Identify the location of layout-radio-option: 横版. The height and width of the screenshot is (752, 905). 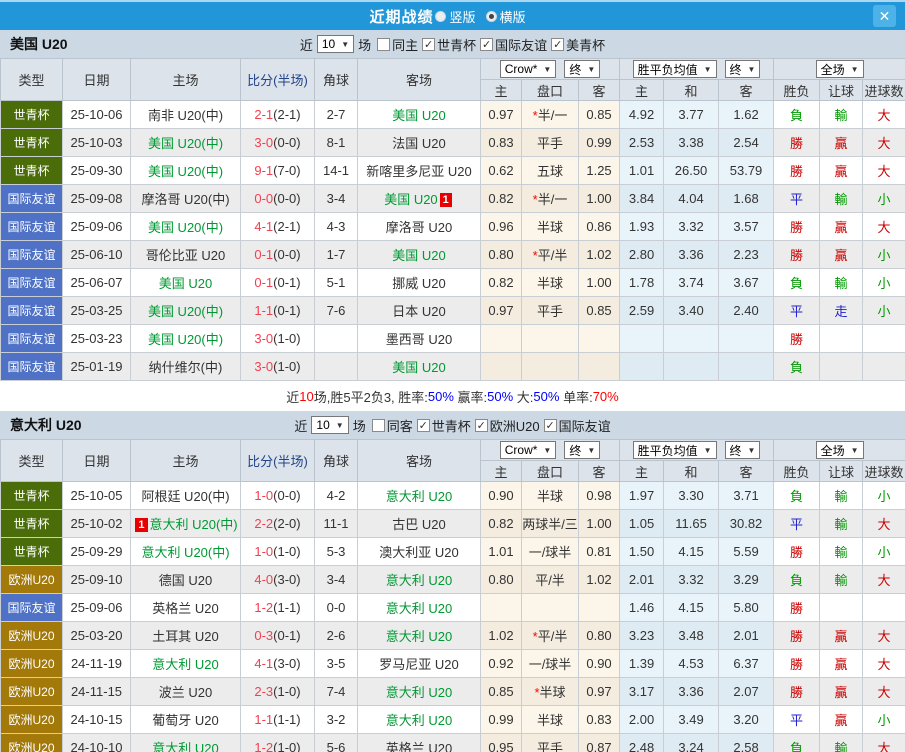
(505, 16).